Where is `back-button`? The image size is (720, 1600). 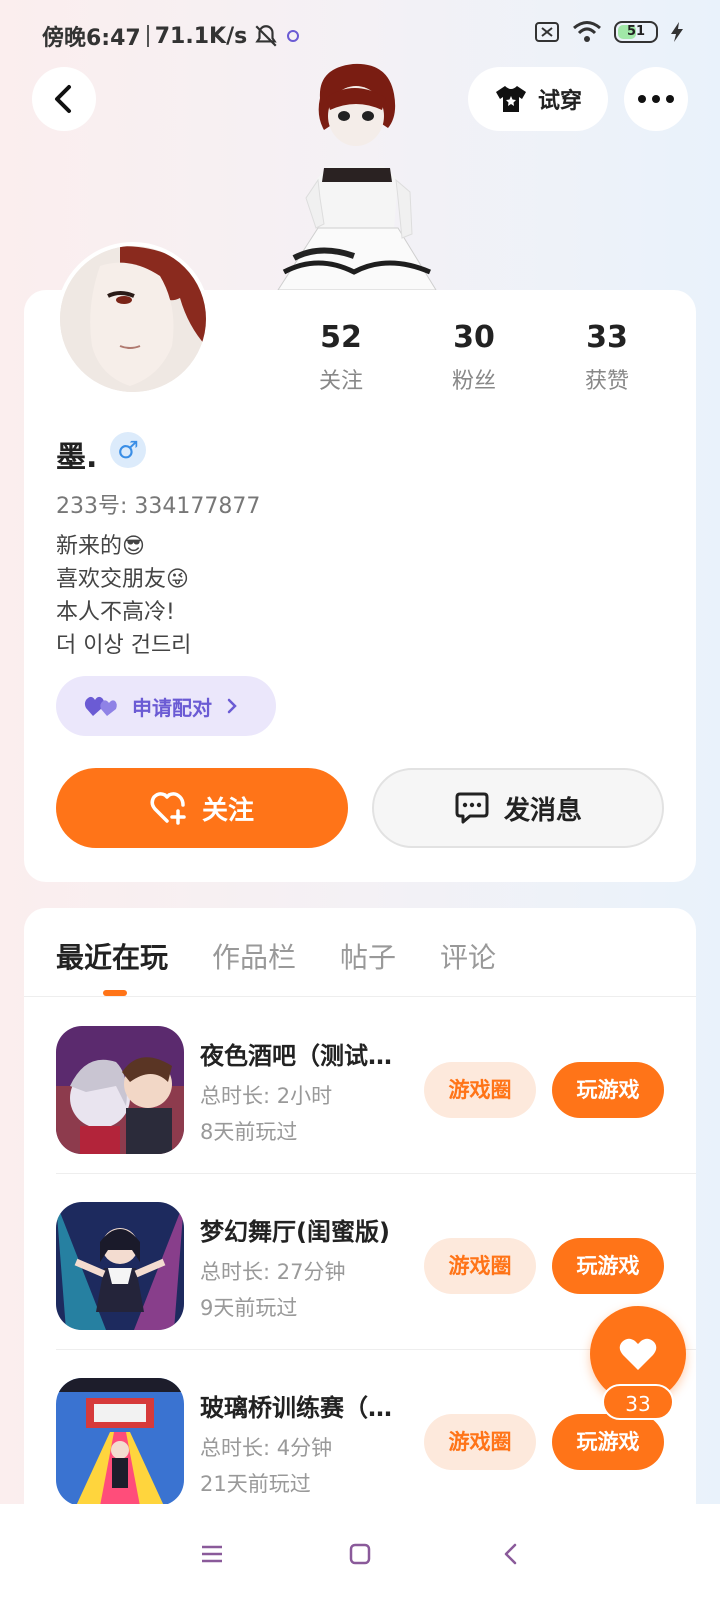 back-button is located at coordinates (64, 99).